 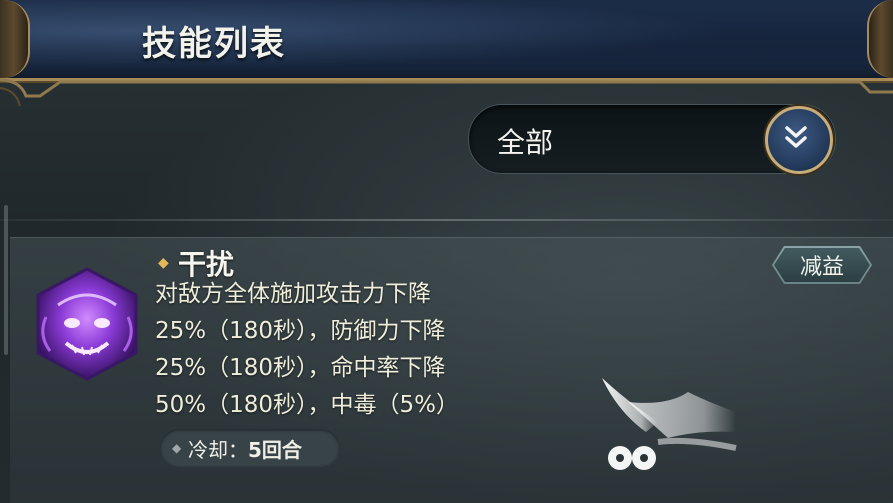 I want to click on skill-type-tag: 减益, so click(x=822, y=265).